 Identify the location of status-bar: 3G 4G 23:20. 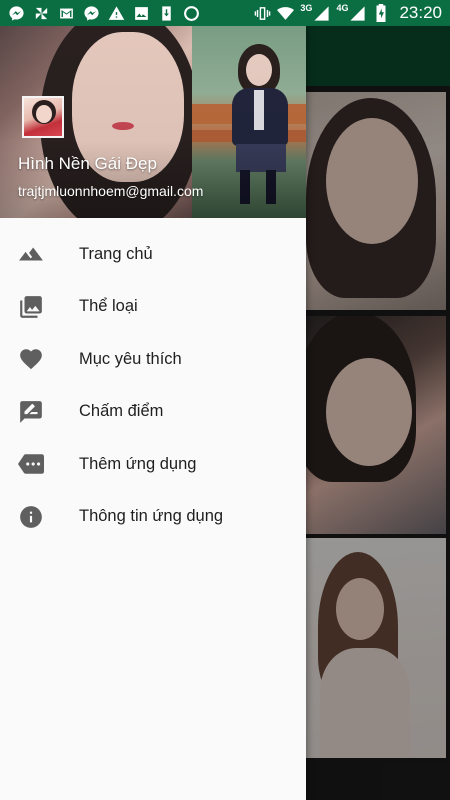
(225, 13).